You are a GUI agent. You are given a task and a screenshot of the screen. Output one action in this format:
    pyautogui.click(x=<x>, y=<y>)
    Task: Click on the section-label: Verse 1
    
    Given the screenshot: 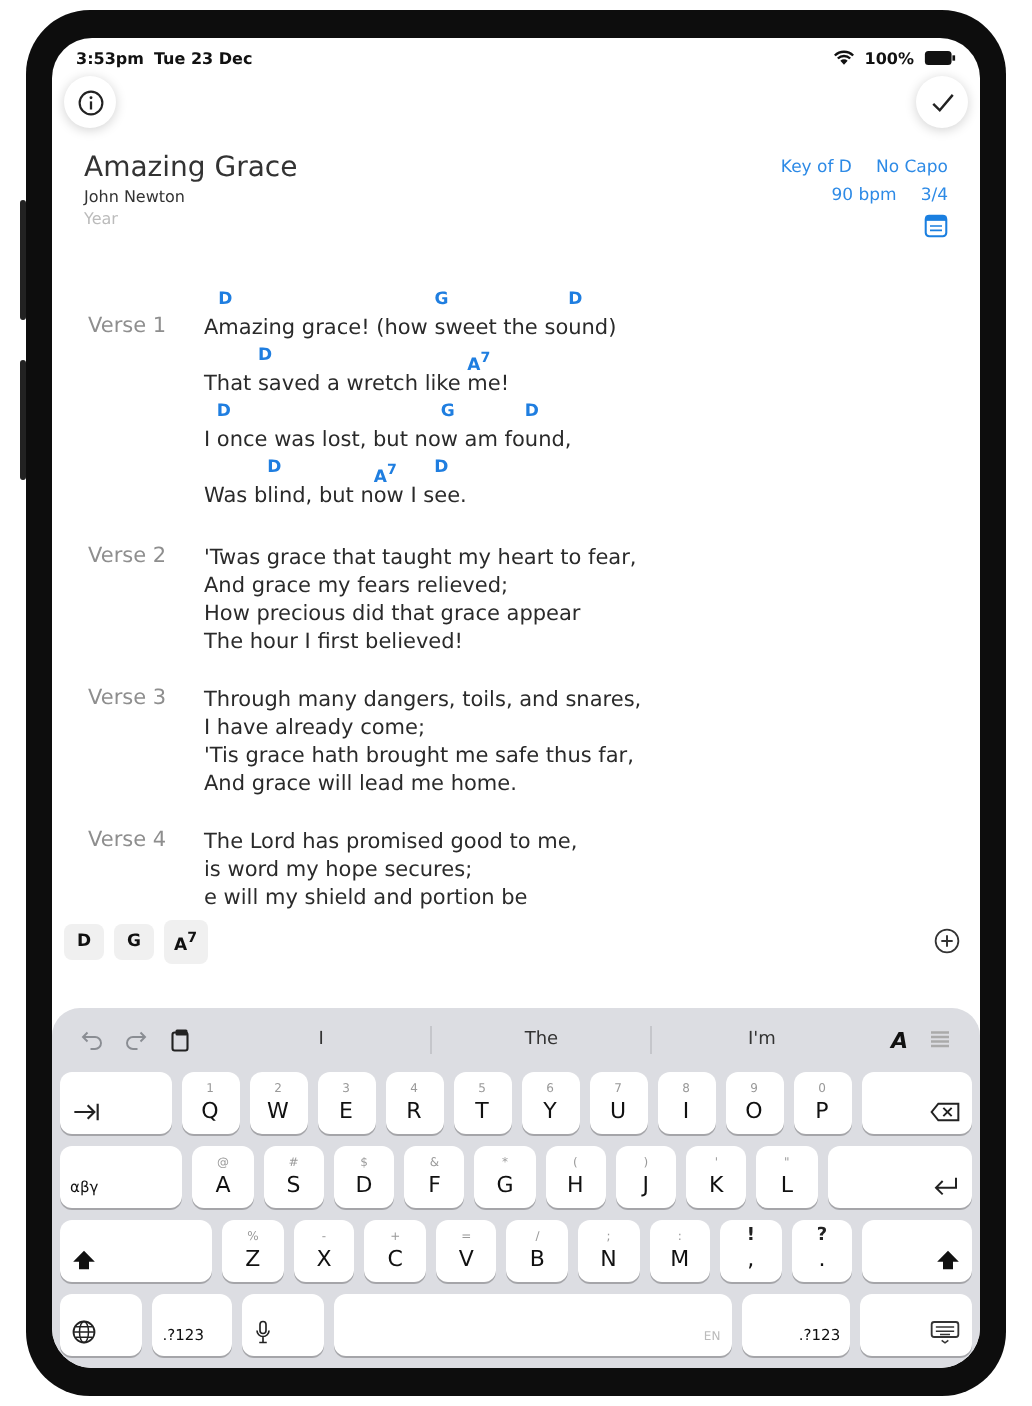 What is the action you would take?
    pyautogui.click(x=127, y=326)
    